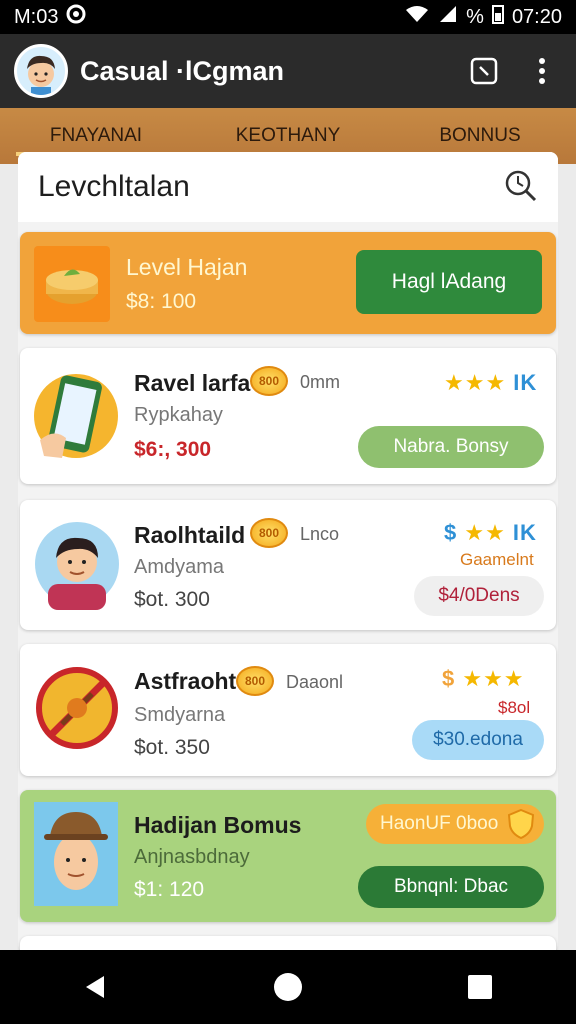  Describe the element at coordinates (483, 678) in the screenshot. I see `rating-stars: $ ★★★` at that location.